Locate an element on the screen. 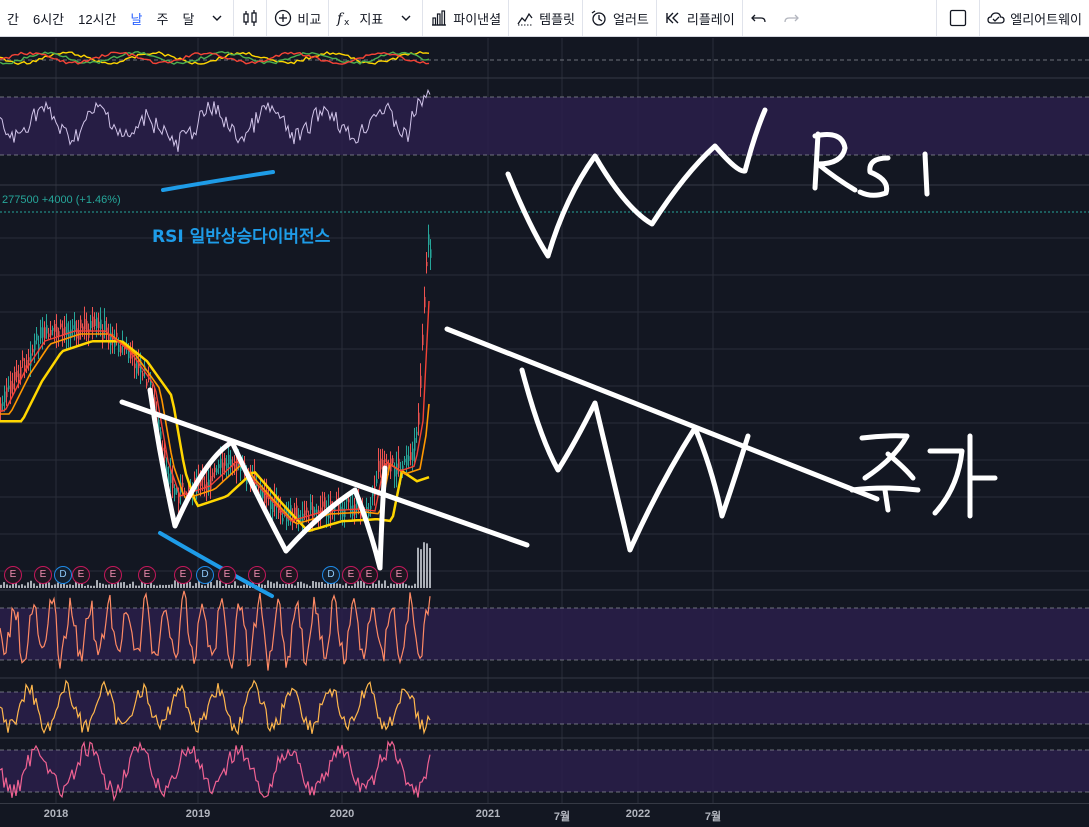  square-icon is located at coordinates (958, 18).